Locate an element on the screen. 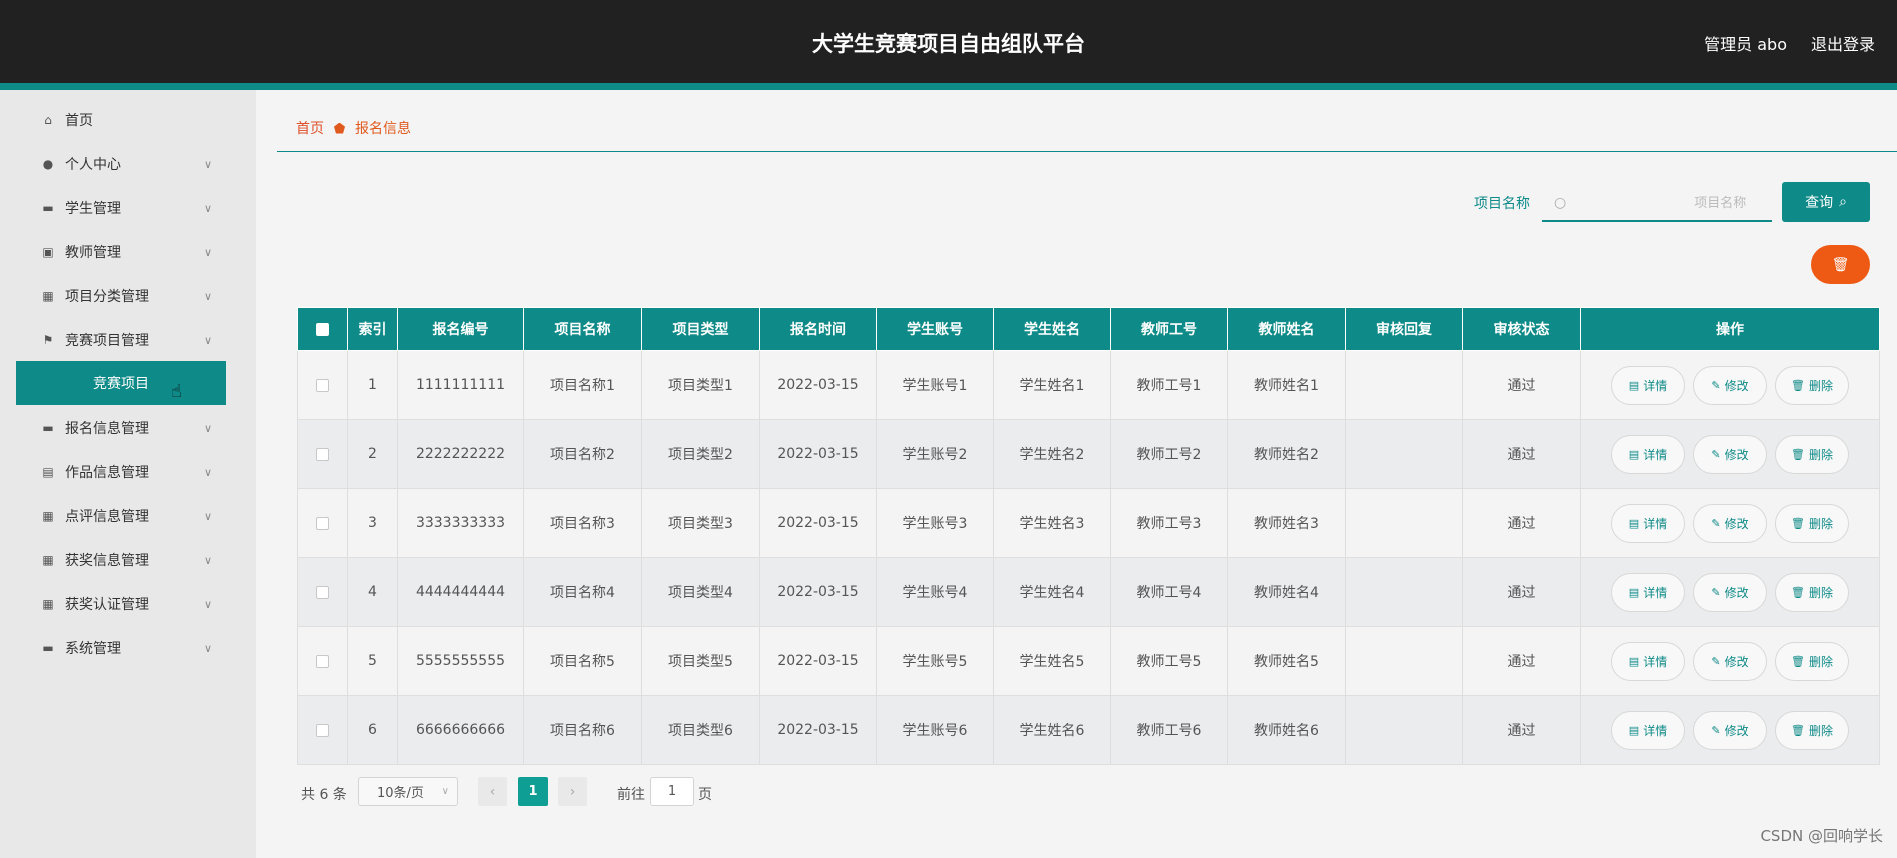  table-cell: 项目名称1 is located at coordinates (582, 385).